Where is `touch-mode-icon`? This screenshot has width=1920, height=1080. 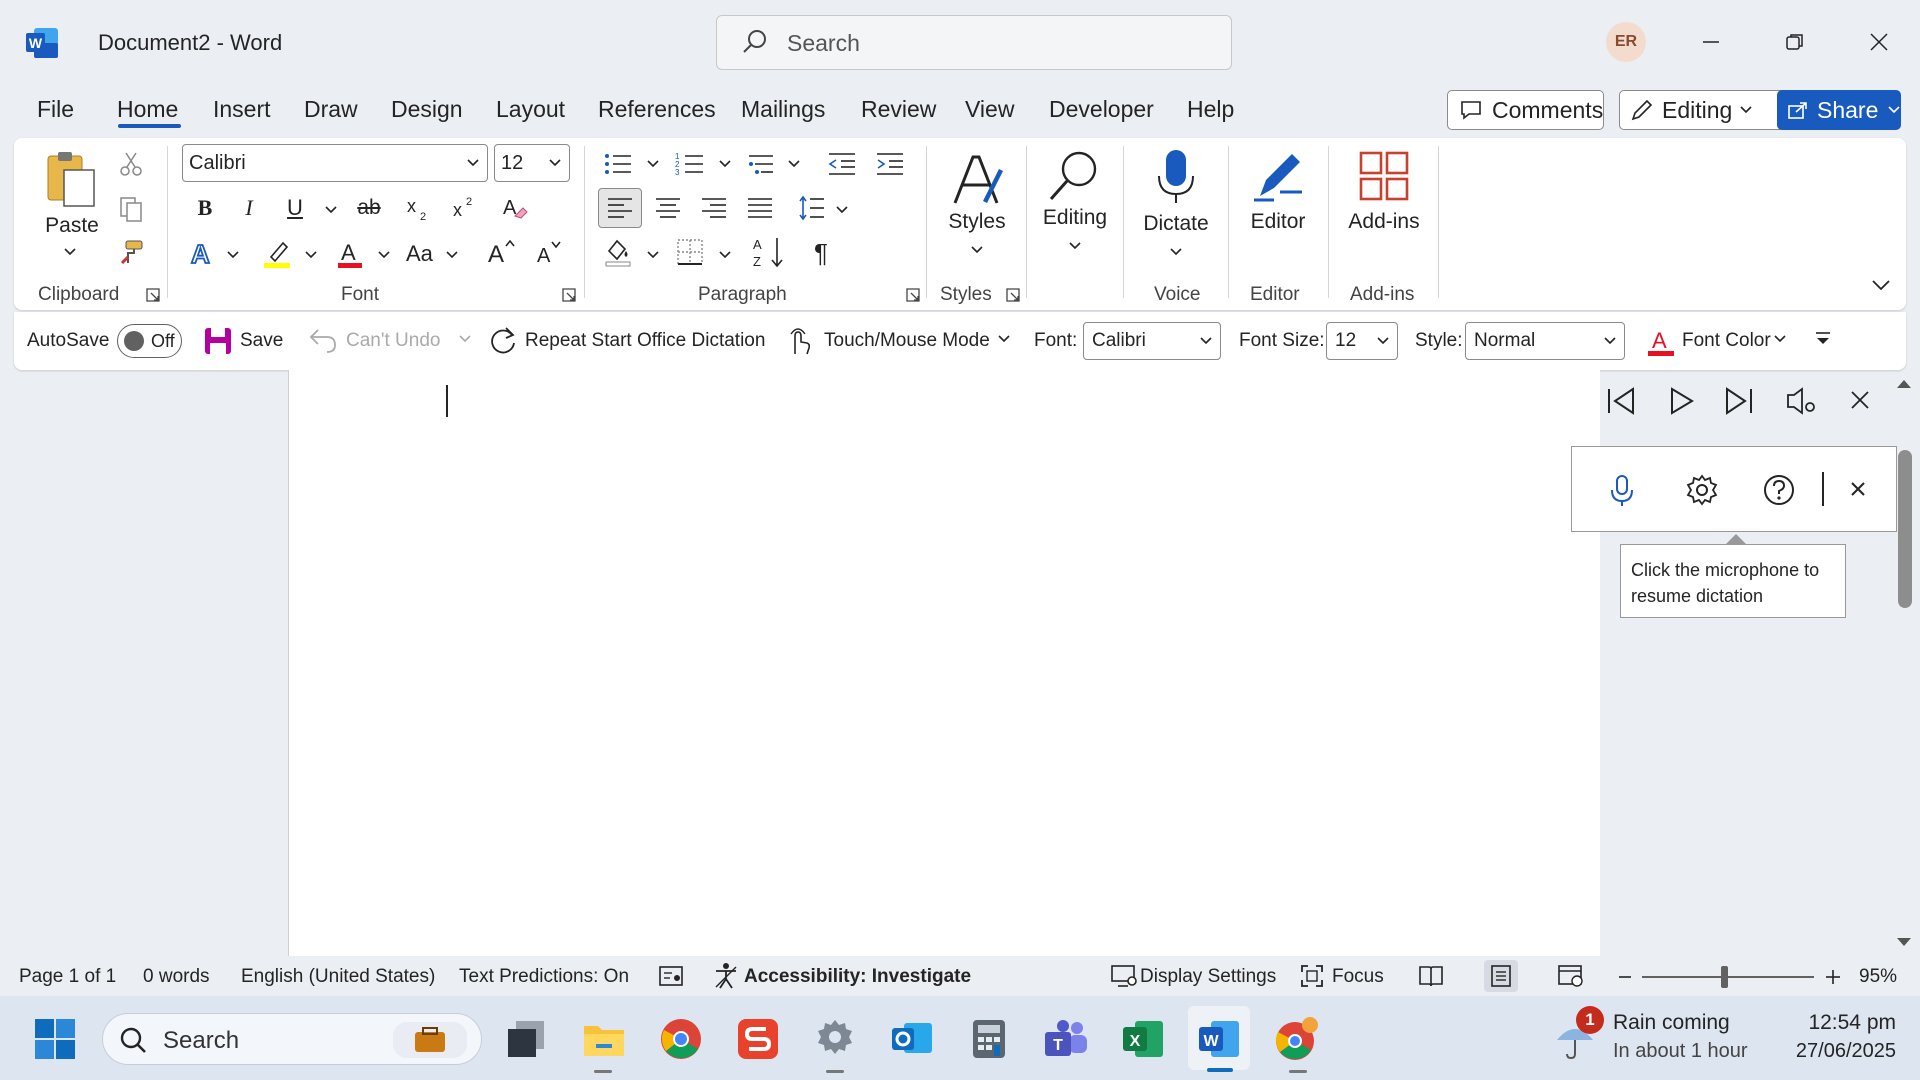 touch-mode-icon is located at coordinates (799, 341).